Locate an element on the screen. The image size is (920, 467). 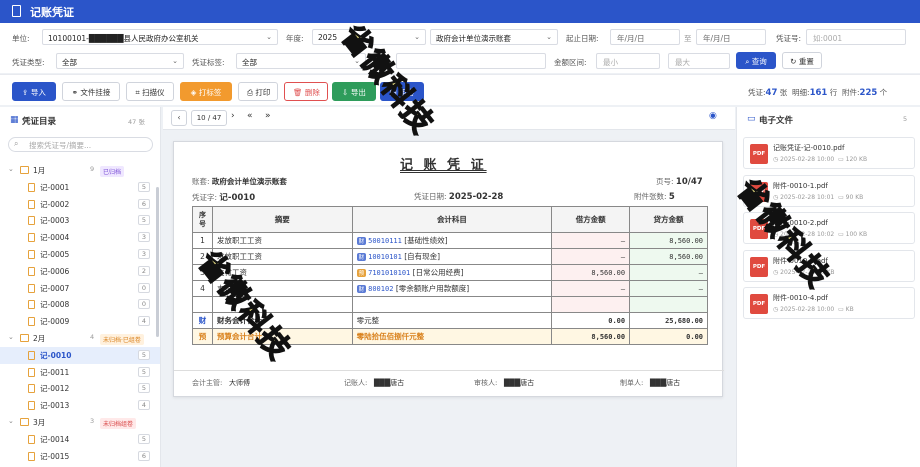
subject-tag: 预 is located at coordinates (361, 273).